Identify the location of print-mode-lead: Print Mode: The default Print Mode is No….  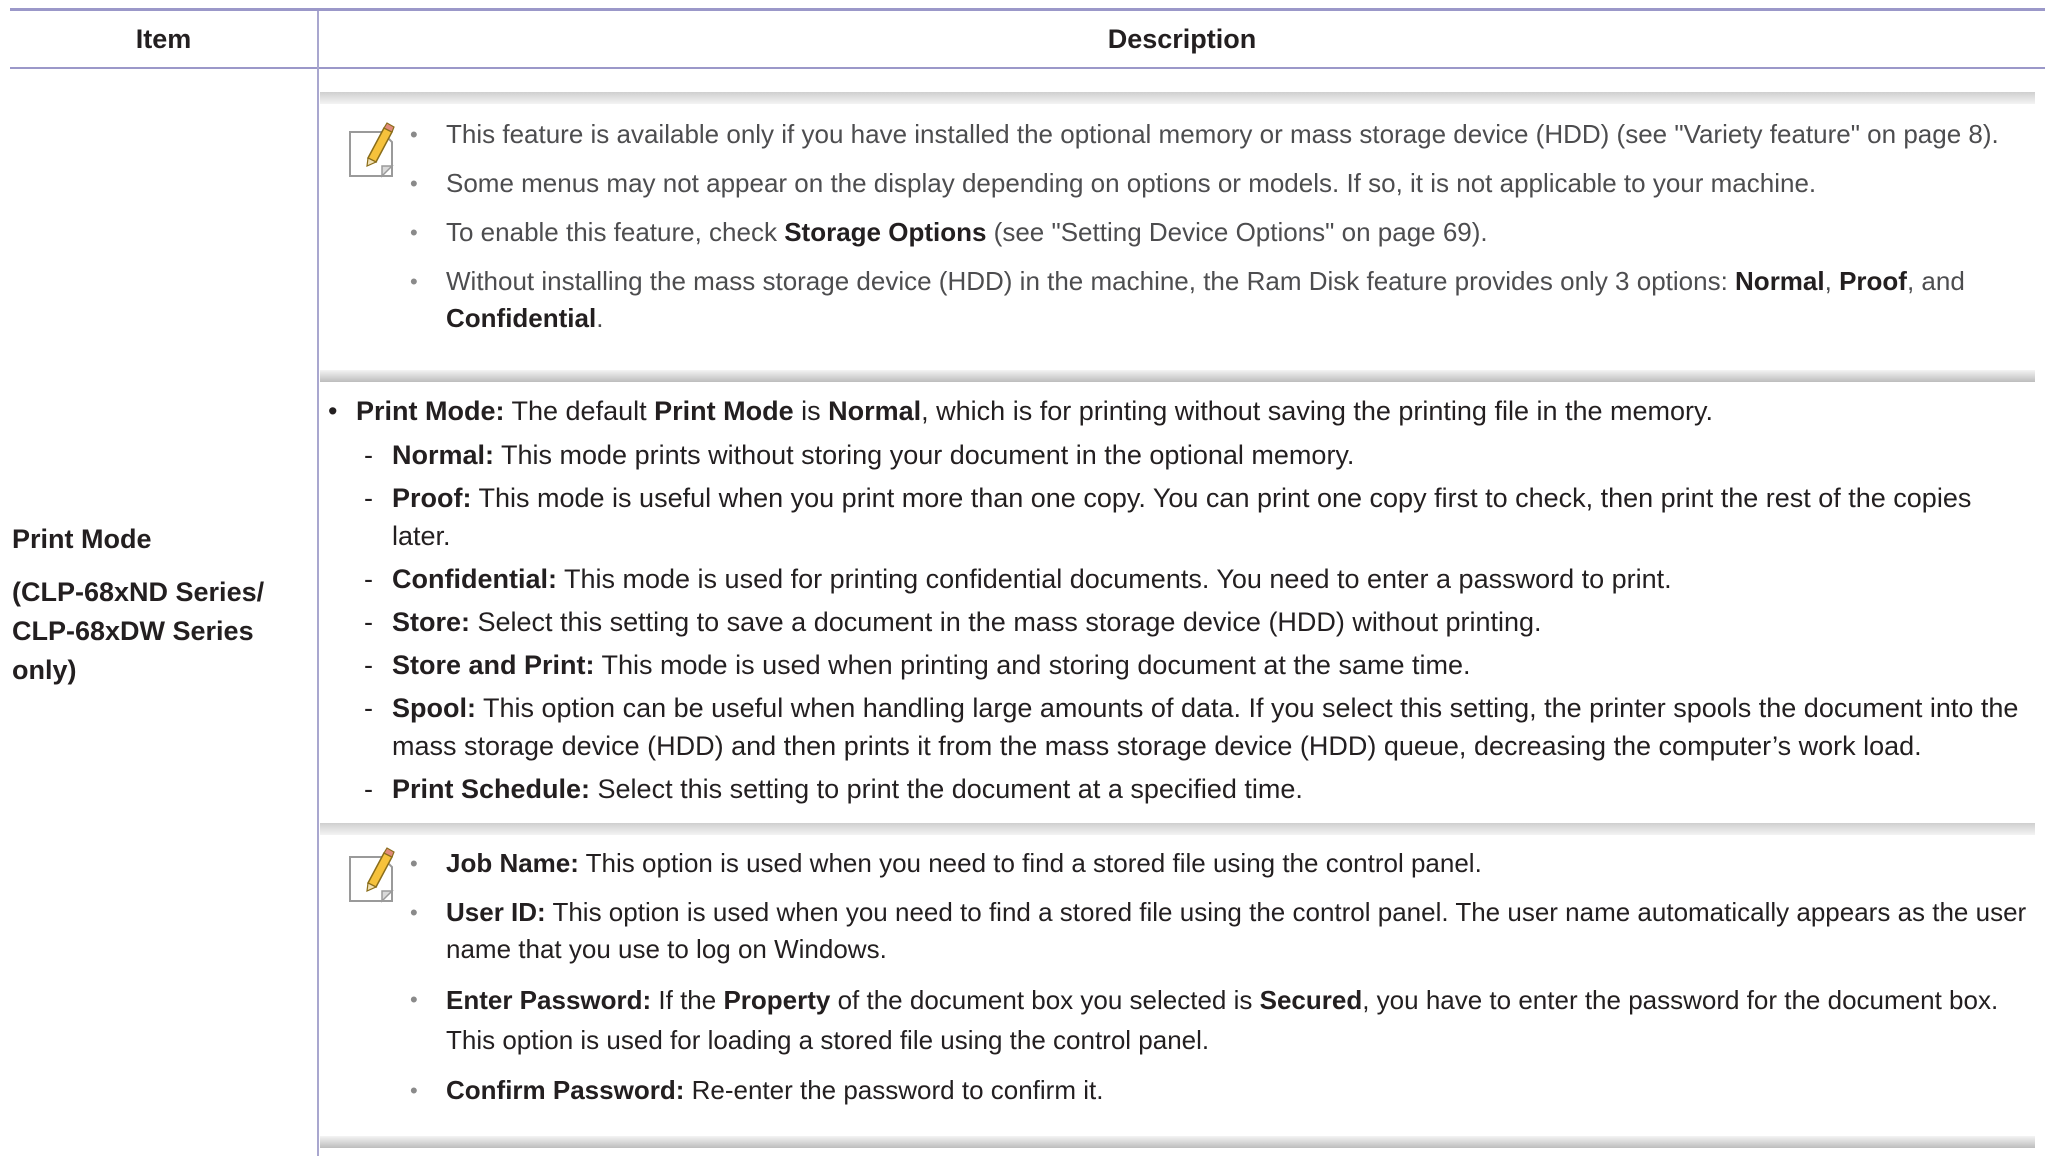
(1177, 411).